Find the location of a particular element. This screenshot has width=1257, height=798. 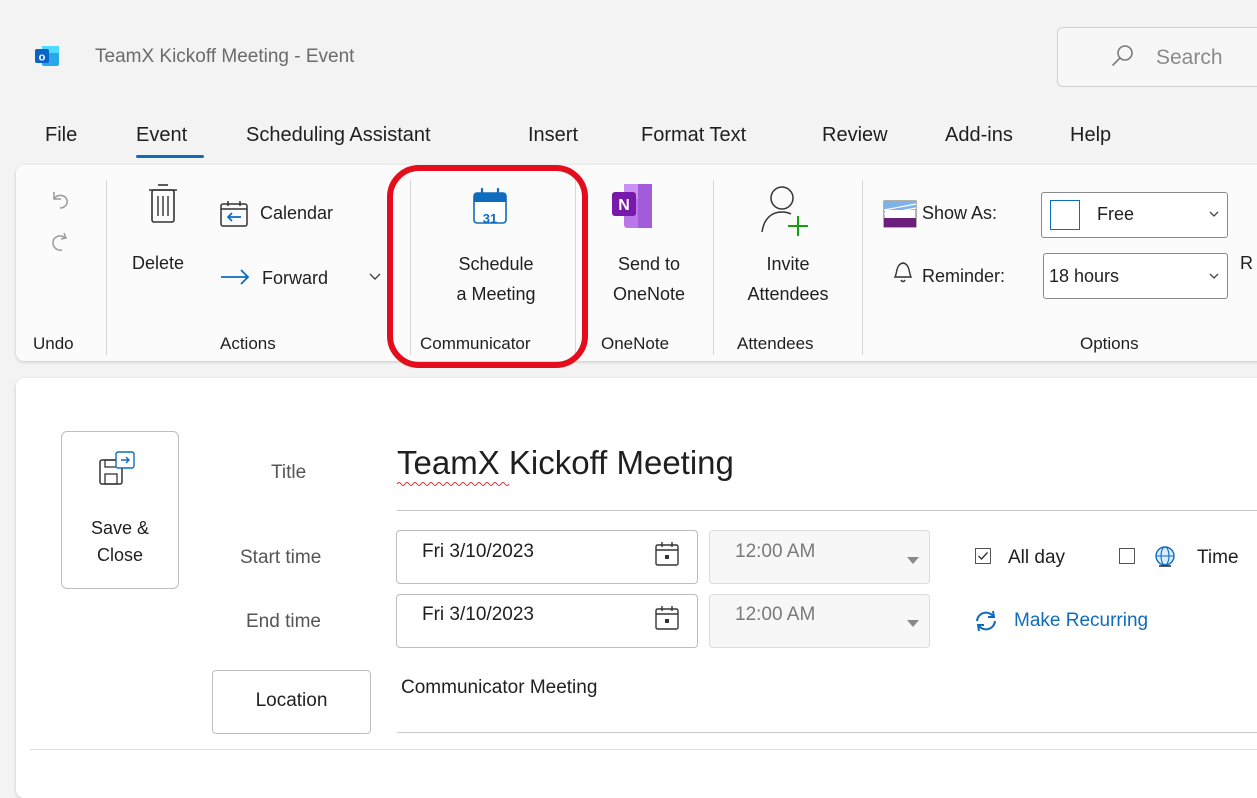

end-date-value: Fri 3/10/2023 is located at coordinates (478, 615).